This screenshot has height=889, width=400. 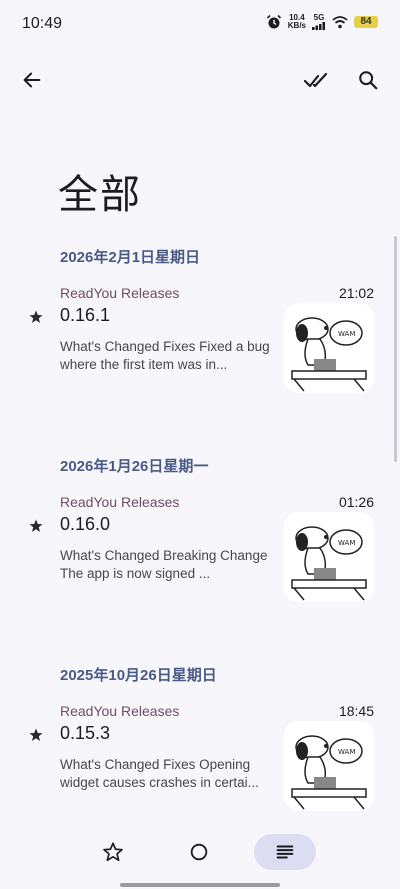 I want to click on article-time: 18:45, so click(x=356, y=711).